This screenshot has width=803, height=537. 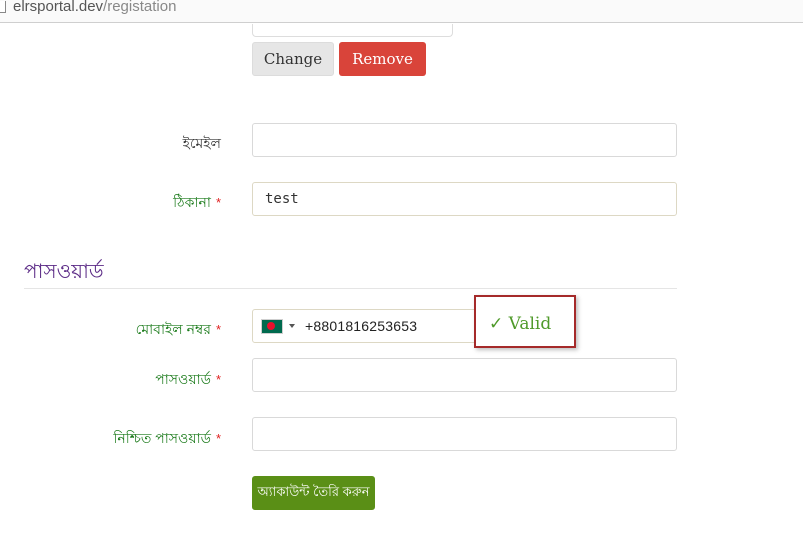 What do you see at coordinates (282, 199) in the screenshot?
I see `address-value: test` at bounding box center [282, 199].